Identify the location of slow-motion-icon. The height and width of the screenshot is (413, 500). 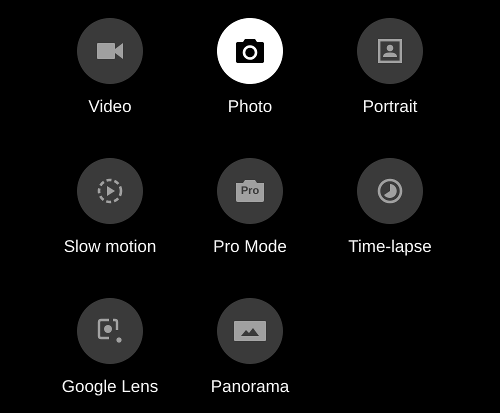
(110, 191).